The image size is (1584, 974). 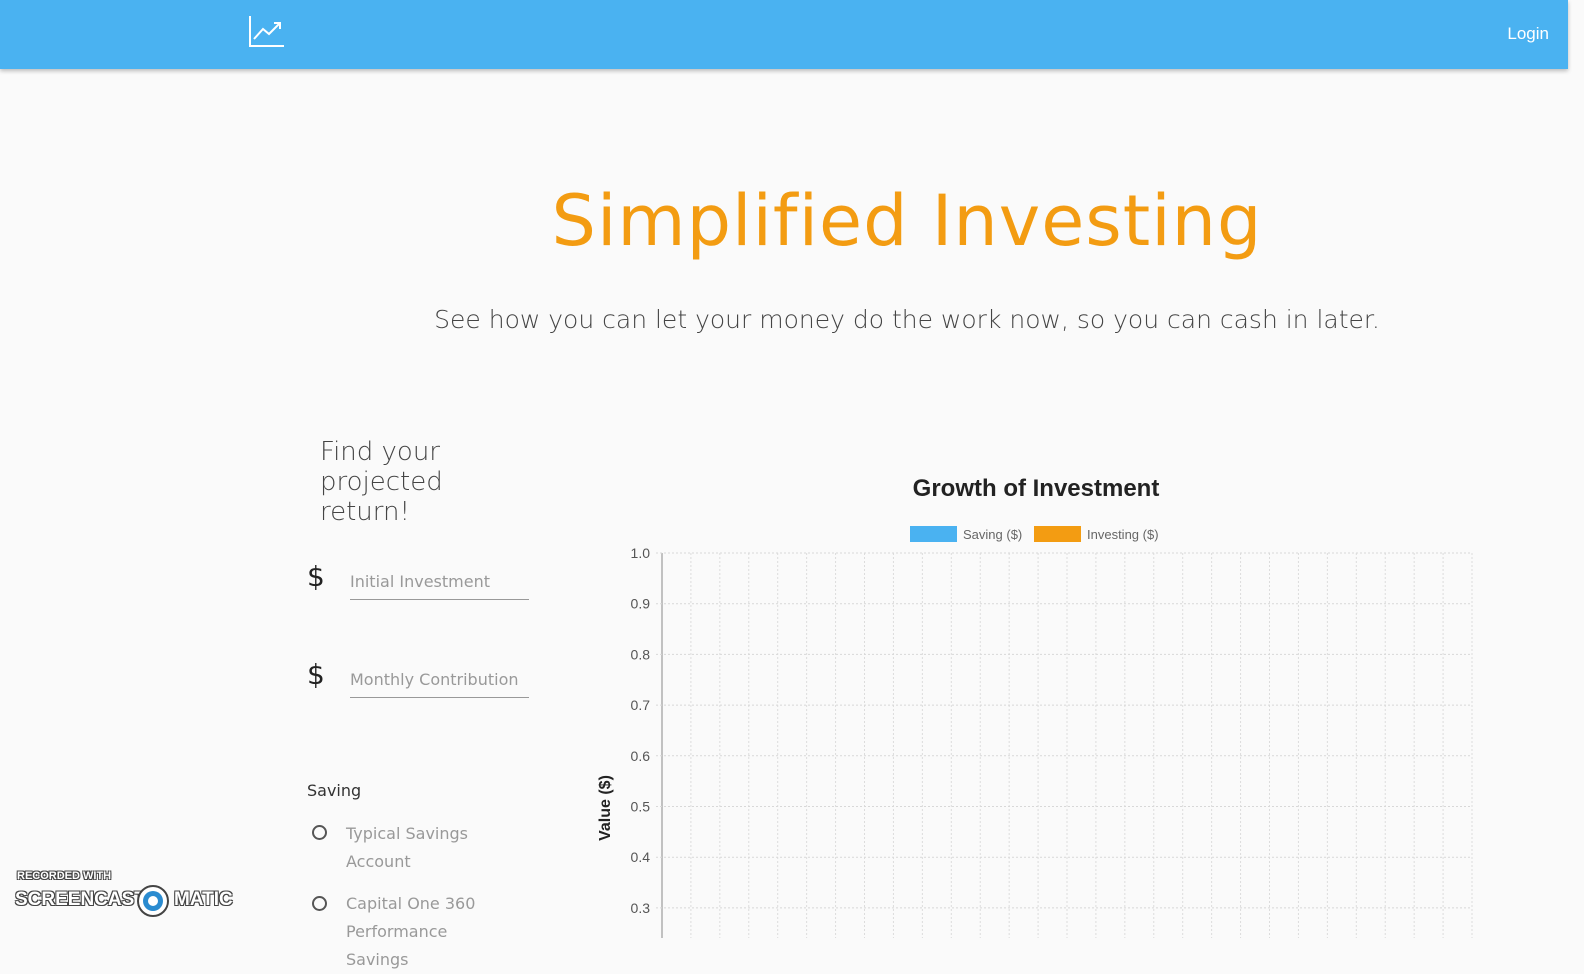 What do you see at coordinates (153, 901) in the screenshot?
I see `screencast-logo-icon` at bounding box center [153, 901].